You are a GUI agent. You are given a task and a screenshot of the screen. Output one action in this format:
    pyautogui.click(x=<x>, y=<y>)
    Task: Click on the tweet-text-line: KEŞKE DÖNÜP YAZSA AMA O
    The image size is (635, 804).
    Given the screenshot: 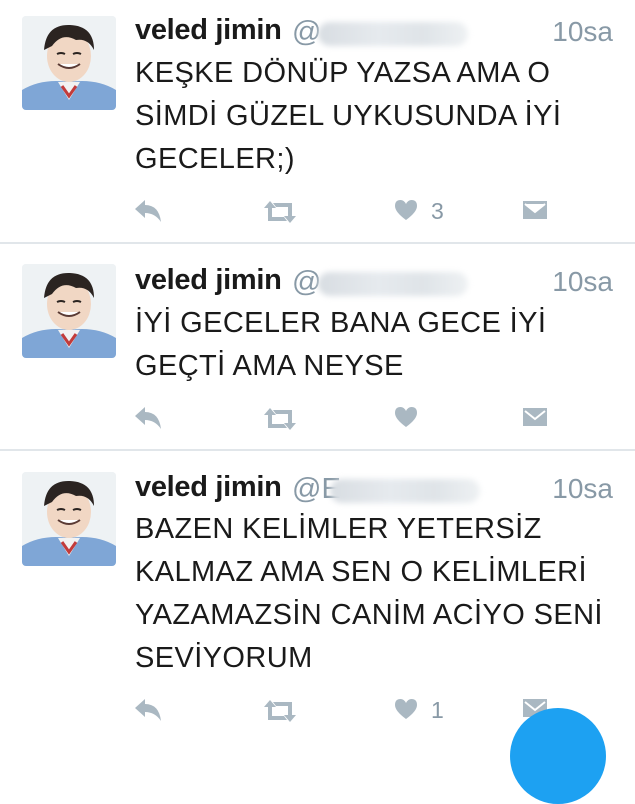 What is the action you would take?
    pyautogui.click(x=343, y=73)
    